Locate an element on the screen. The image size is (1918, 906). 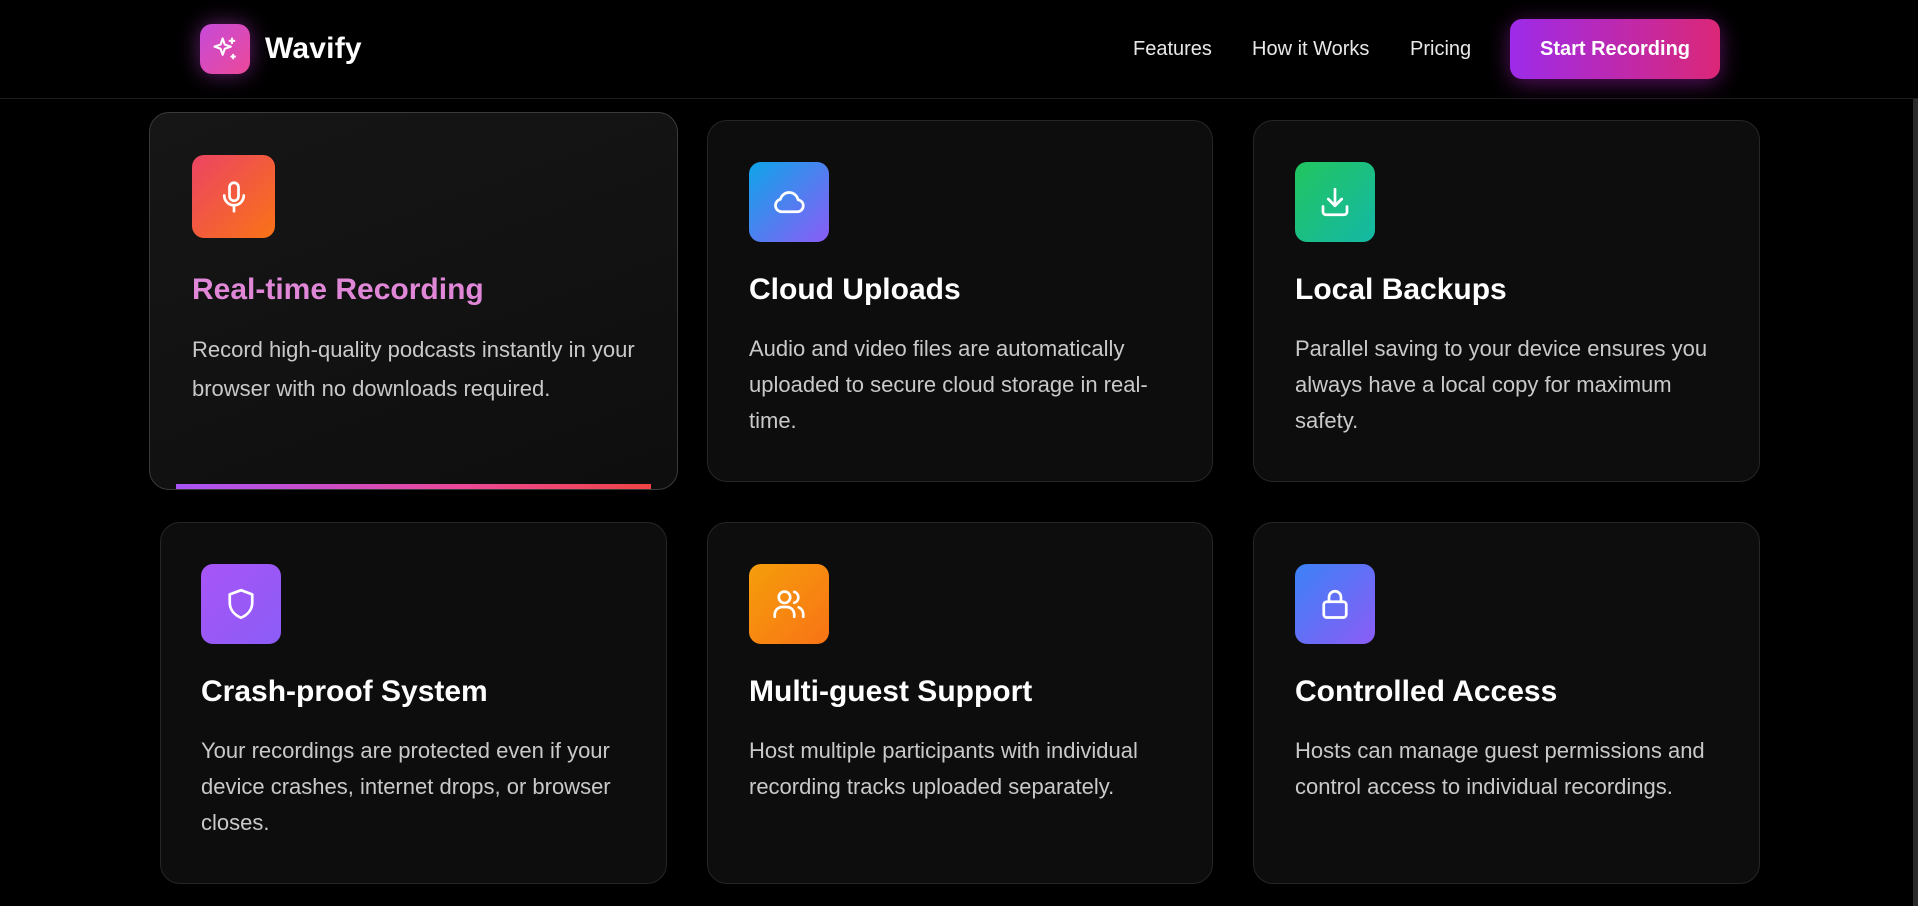
scrollbar is located at coordinates (1915, 502).